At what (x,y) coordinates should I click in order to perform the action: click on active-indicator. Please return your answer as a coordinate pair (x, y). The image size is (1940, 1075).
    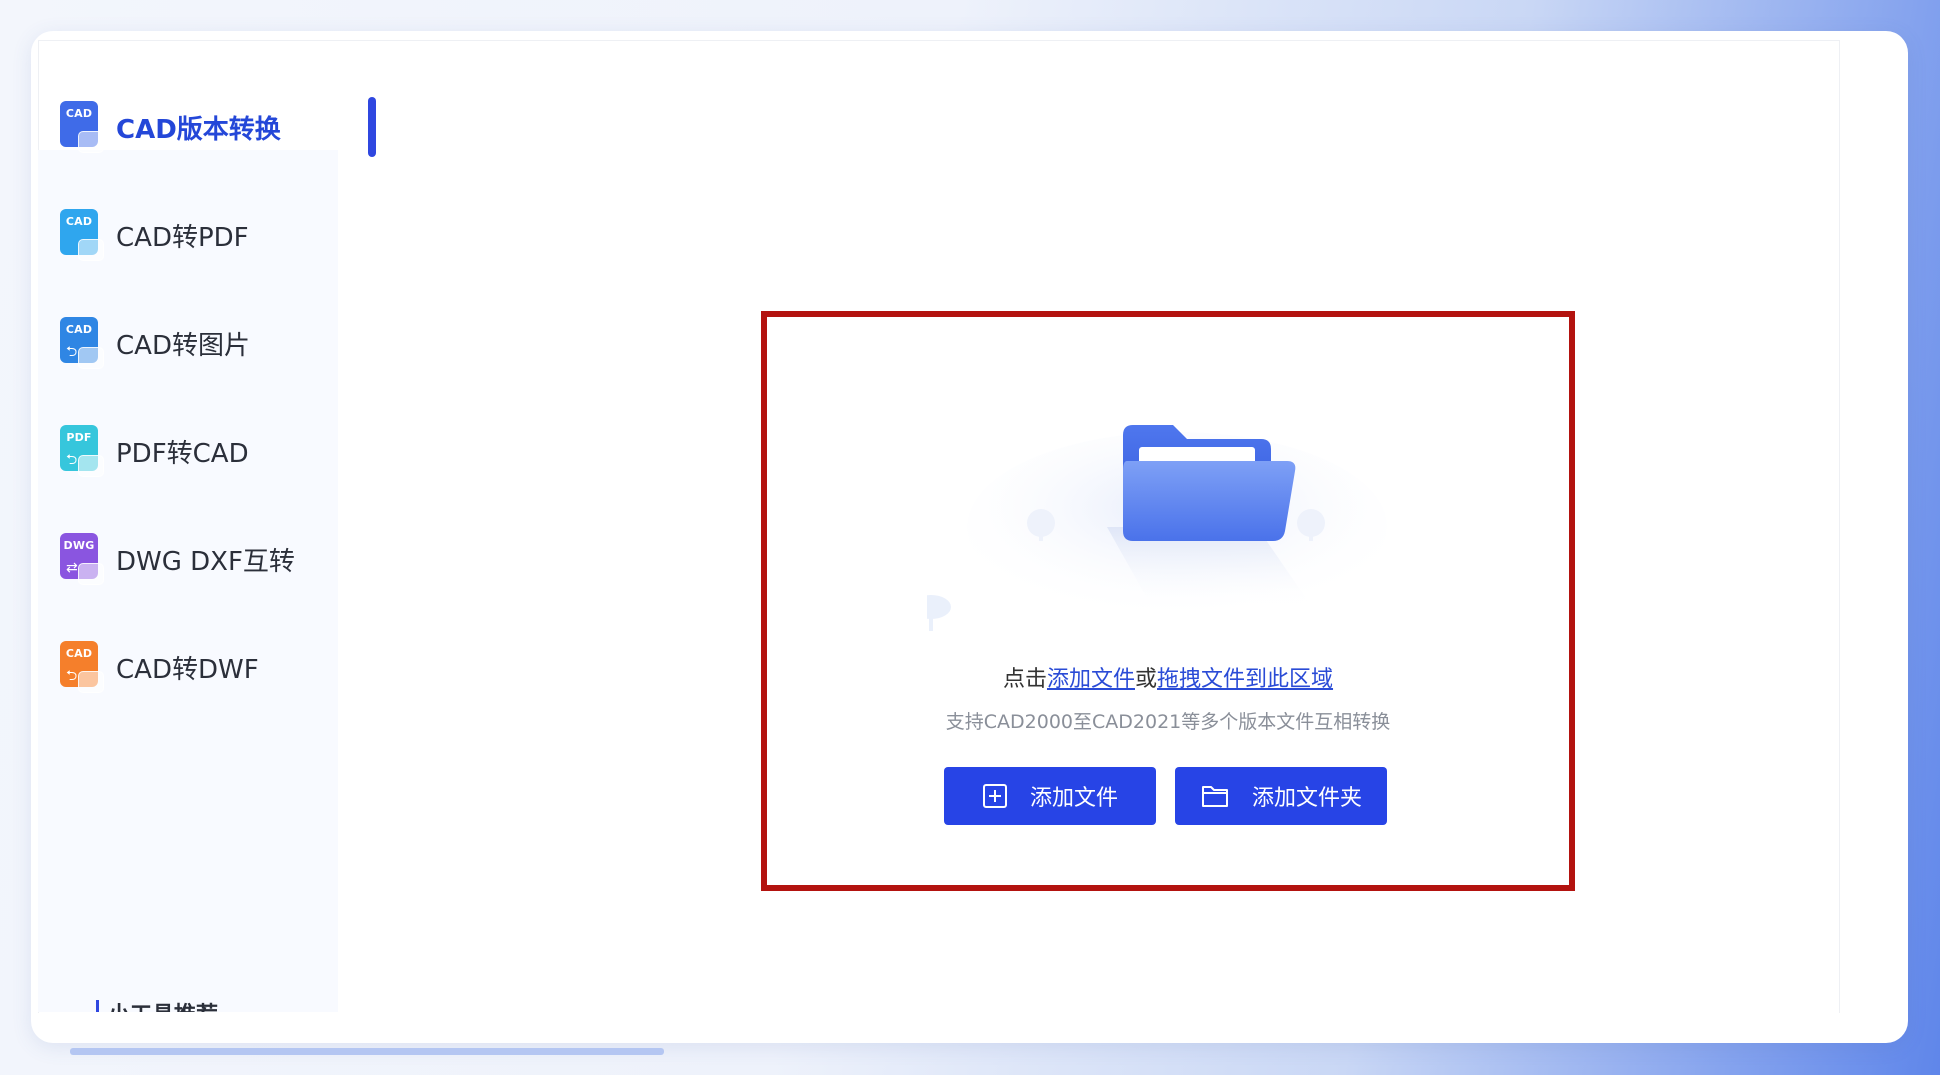
    Looking at the image, I should click on (372, 127).